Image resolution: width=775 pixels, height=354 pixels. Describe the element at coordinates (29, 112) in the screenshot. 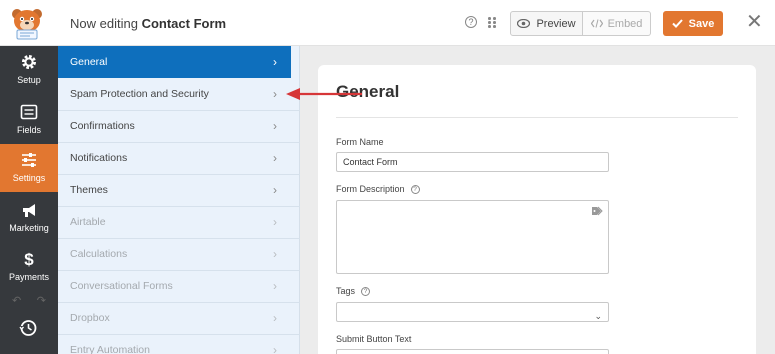

I see `list-icon` at that location.